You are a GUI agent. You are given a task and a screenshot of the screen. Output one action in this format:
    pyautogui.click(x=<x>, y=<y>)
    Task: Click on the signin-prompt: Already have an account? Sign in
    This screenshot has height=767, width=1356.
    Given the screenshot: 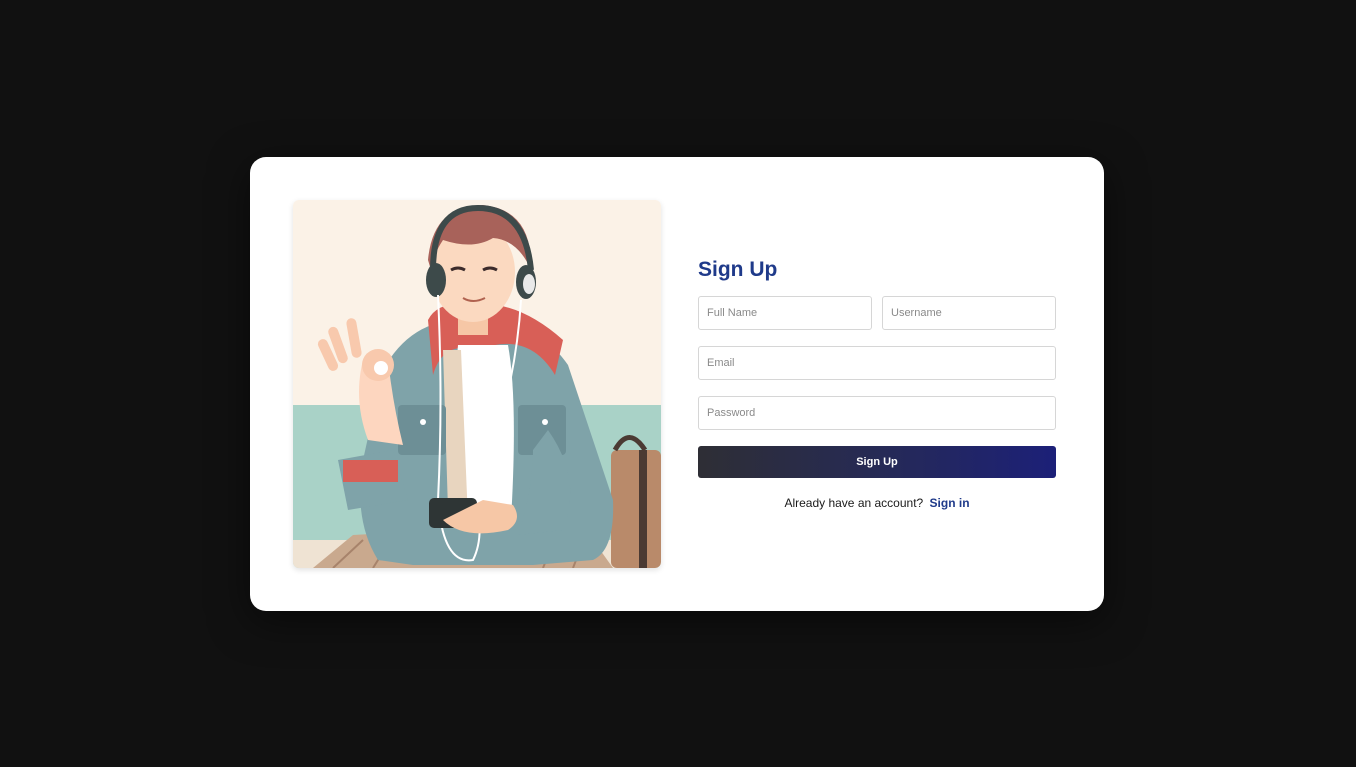 What is the action you would take?
    pyautogui.click(x=877, y=503)
    